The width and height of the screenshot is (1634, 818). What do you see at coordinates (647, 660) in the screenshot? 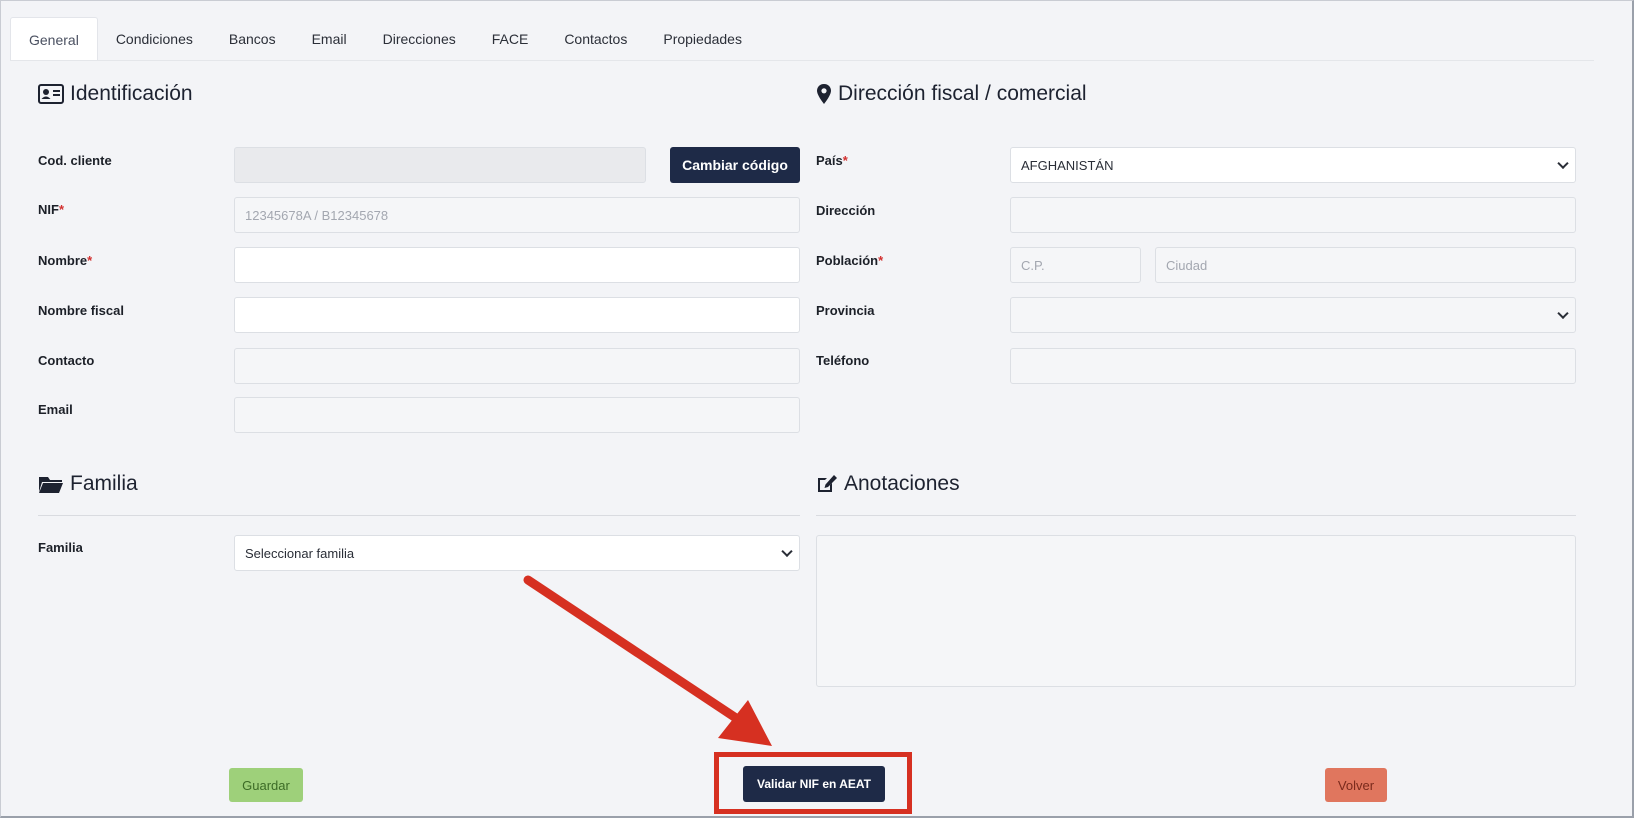
I see `annotation-arrow-icon` at bounding box center [647, 660].